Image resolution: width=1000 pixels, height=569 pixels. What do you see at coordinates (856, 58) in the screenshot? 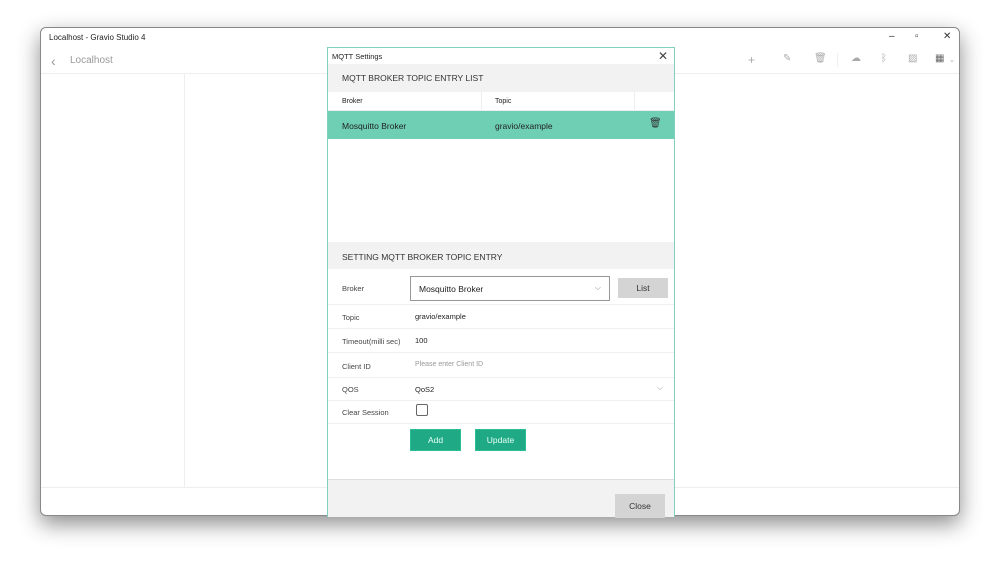
I see `mqtt-cloud-icon: ☁` at bounding box center [856, 58].